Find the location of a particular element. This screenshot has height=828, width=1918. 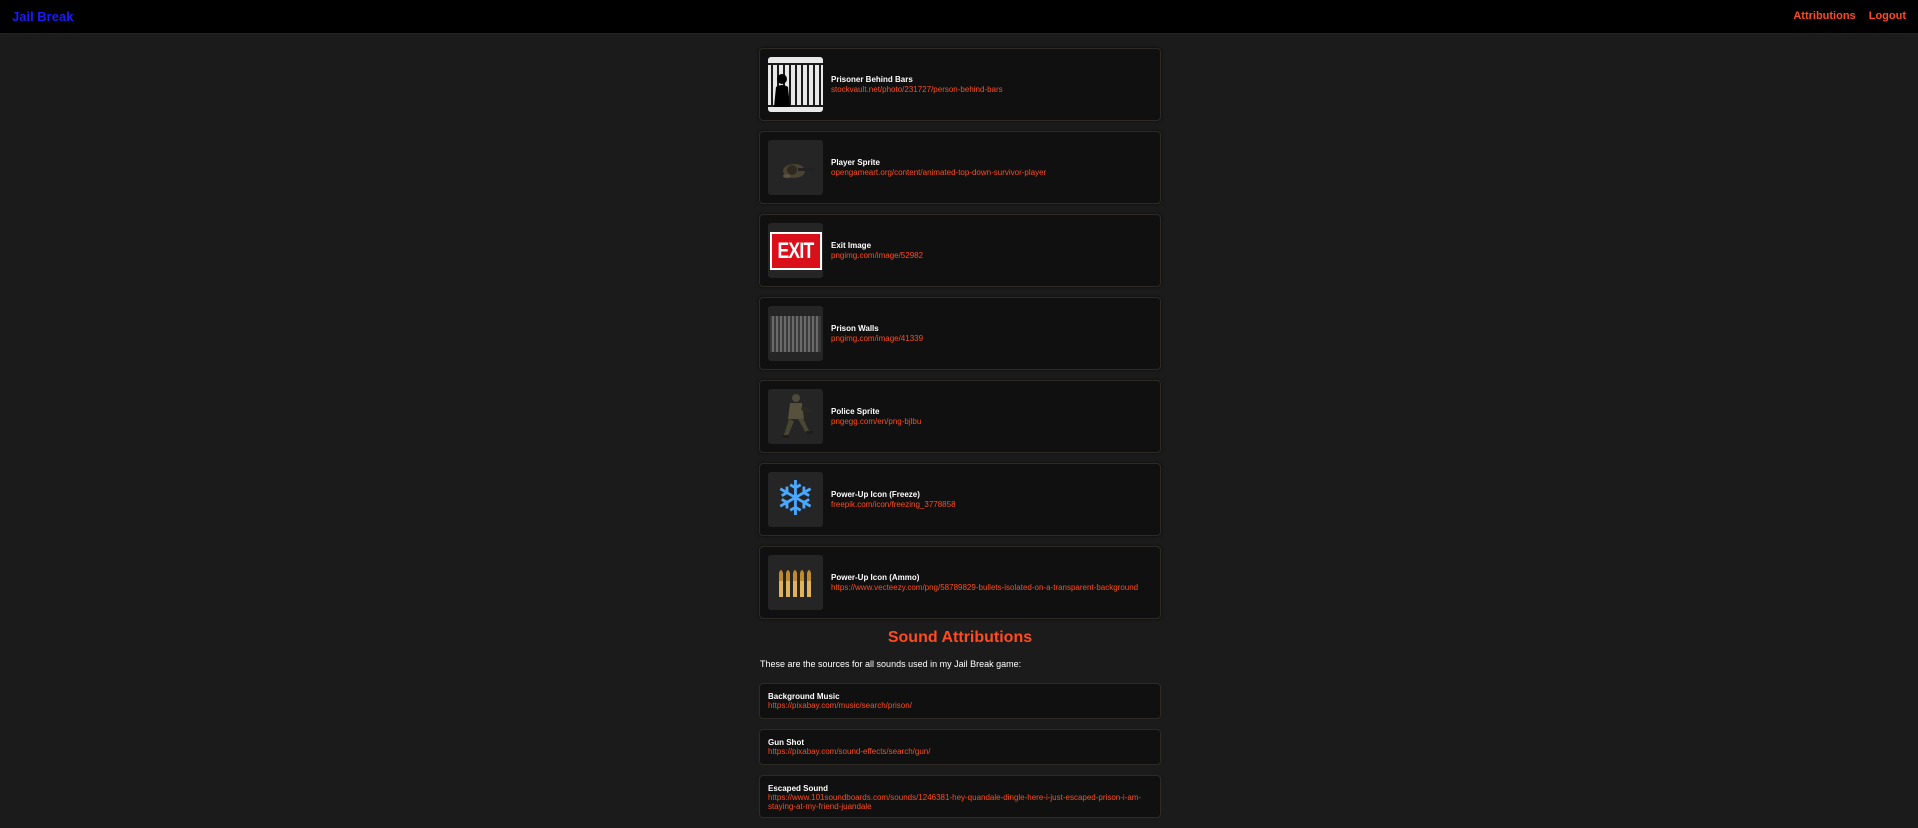

image-attribution-card: Prison Walls pngimg.com/image/41339 is located at coordinates (960, 333).